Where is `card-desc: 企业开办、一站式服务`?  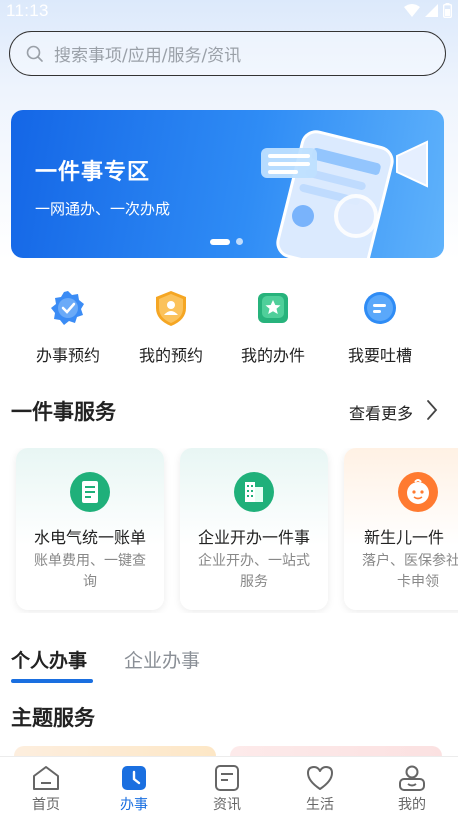
card-desc: 企业开办、一站式服务 is located at coordinates (254, 571).